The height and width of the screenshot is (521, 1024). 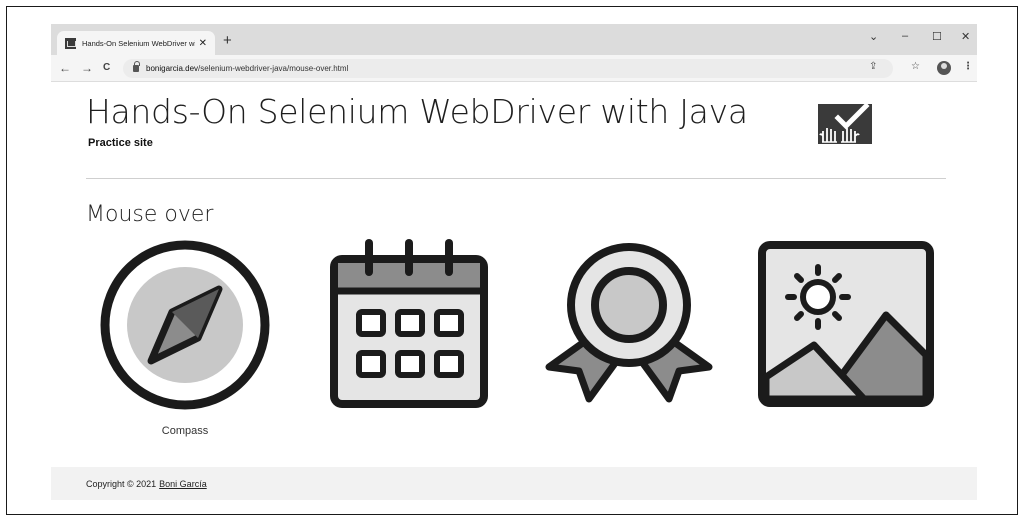 I want to click on browser-menu-icon: ⋮, so click(x=968, y=66).